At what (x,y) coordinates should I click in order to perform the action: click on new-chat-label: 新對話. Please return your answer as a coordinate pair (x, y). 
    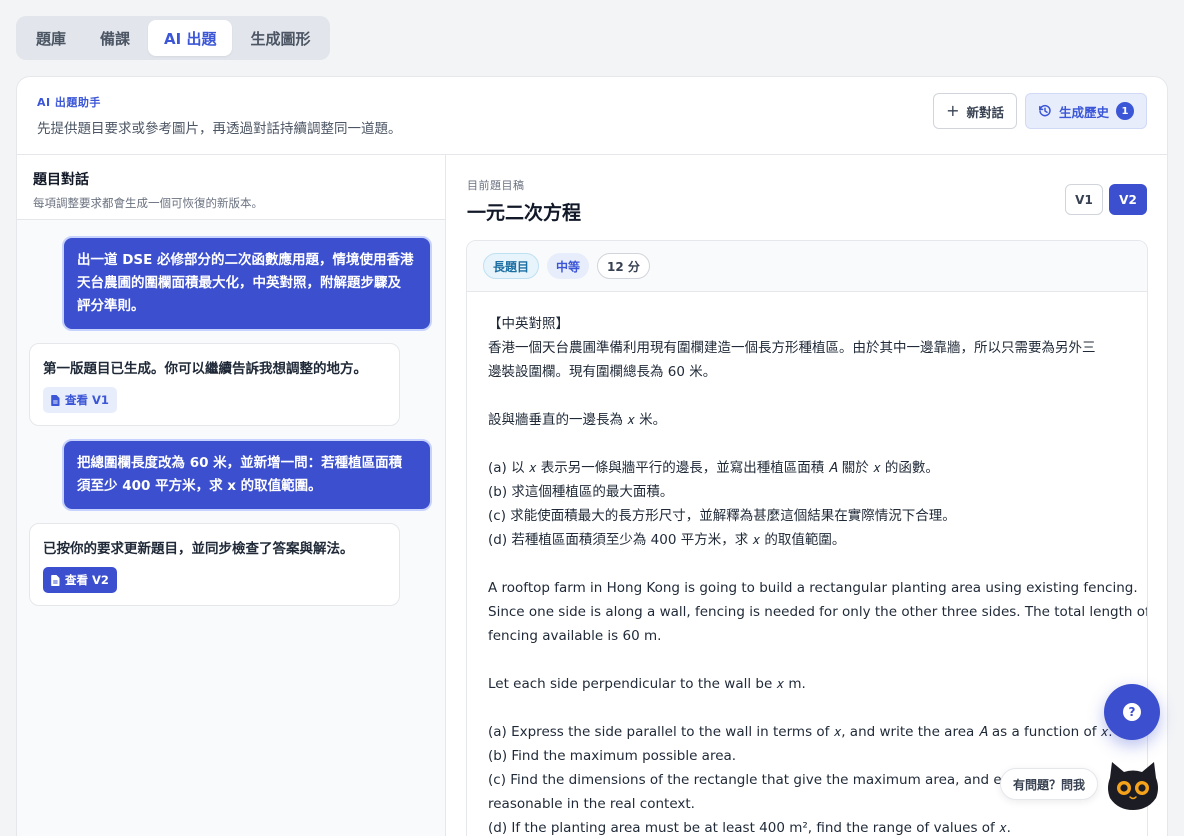
    Looking at the image, I should click on (985, 112).